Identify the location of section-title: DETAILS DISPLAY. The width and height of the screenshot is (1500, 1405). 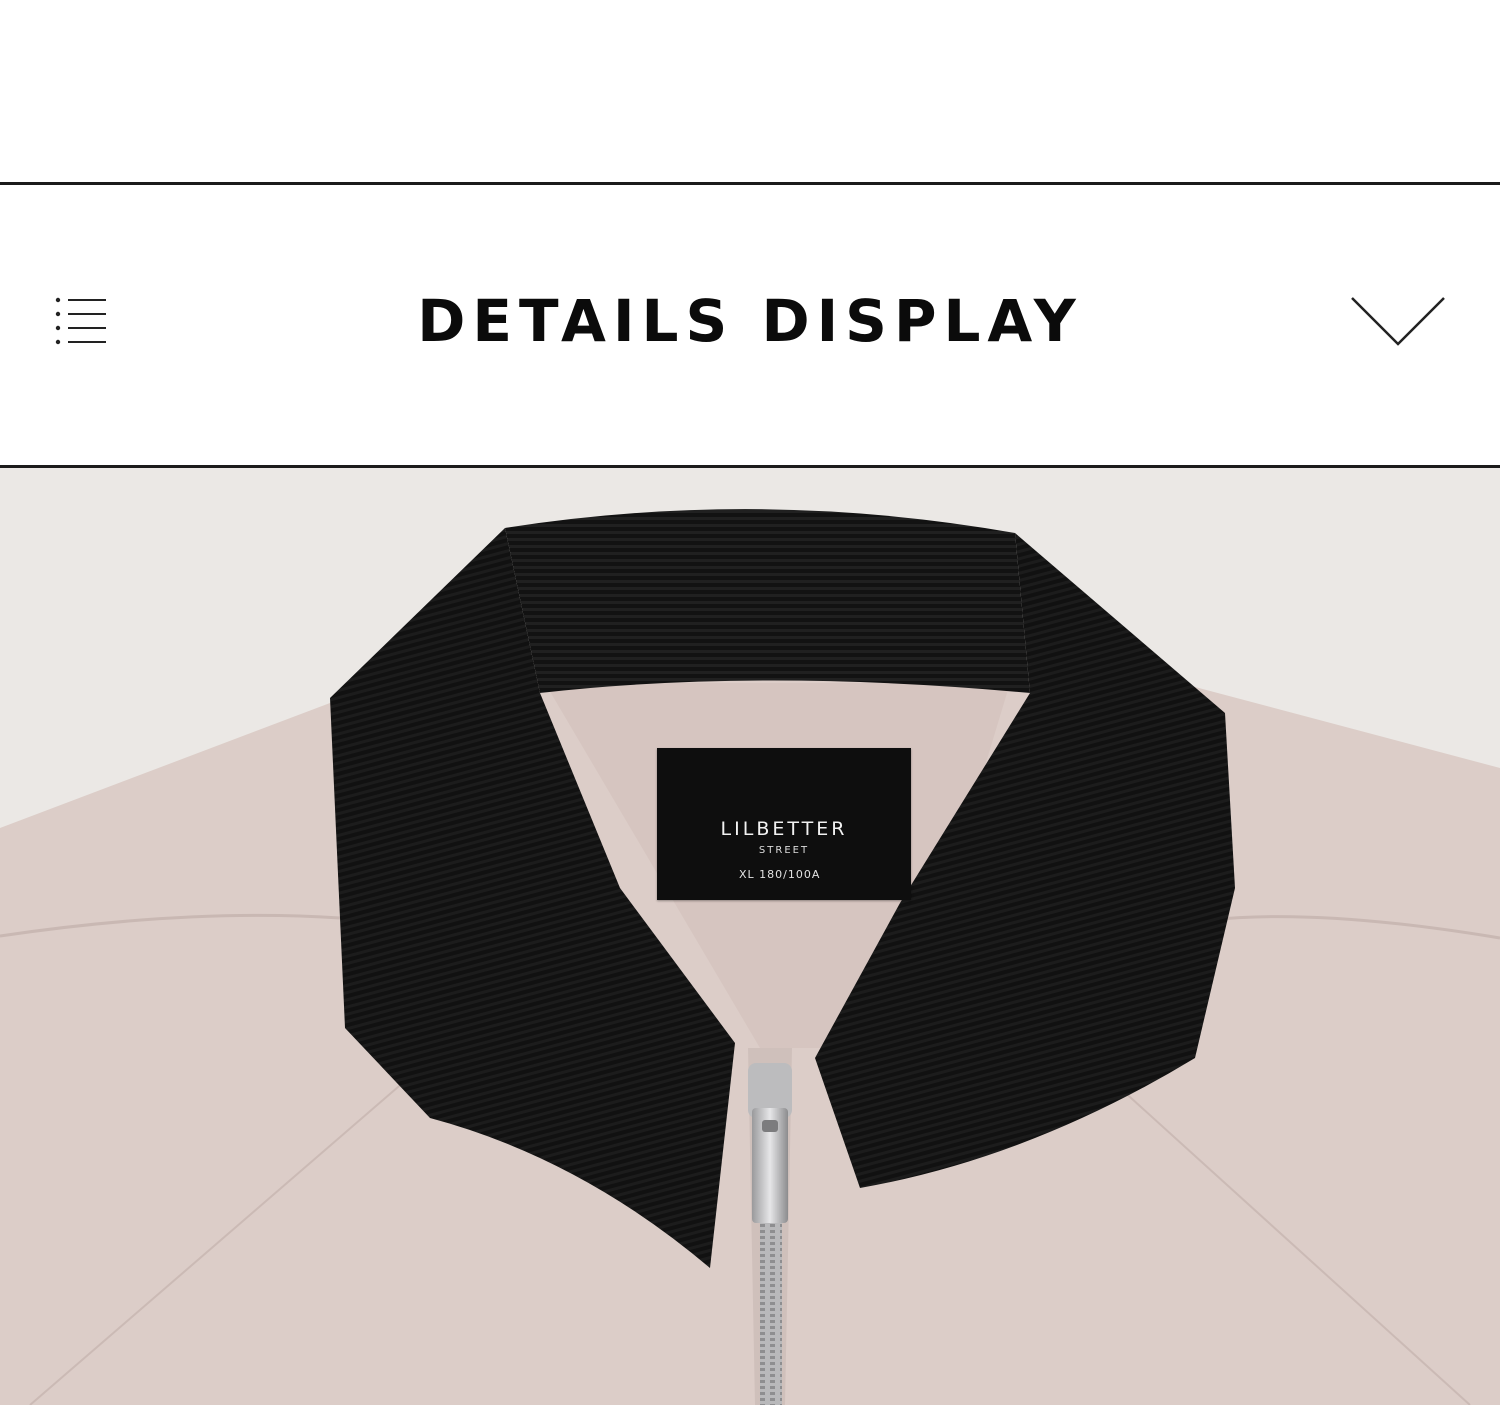
(750, 321).